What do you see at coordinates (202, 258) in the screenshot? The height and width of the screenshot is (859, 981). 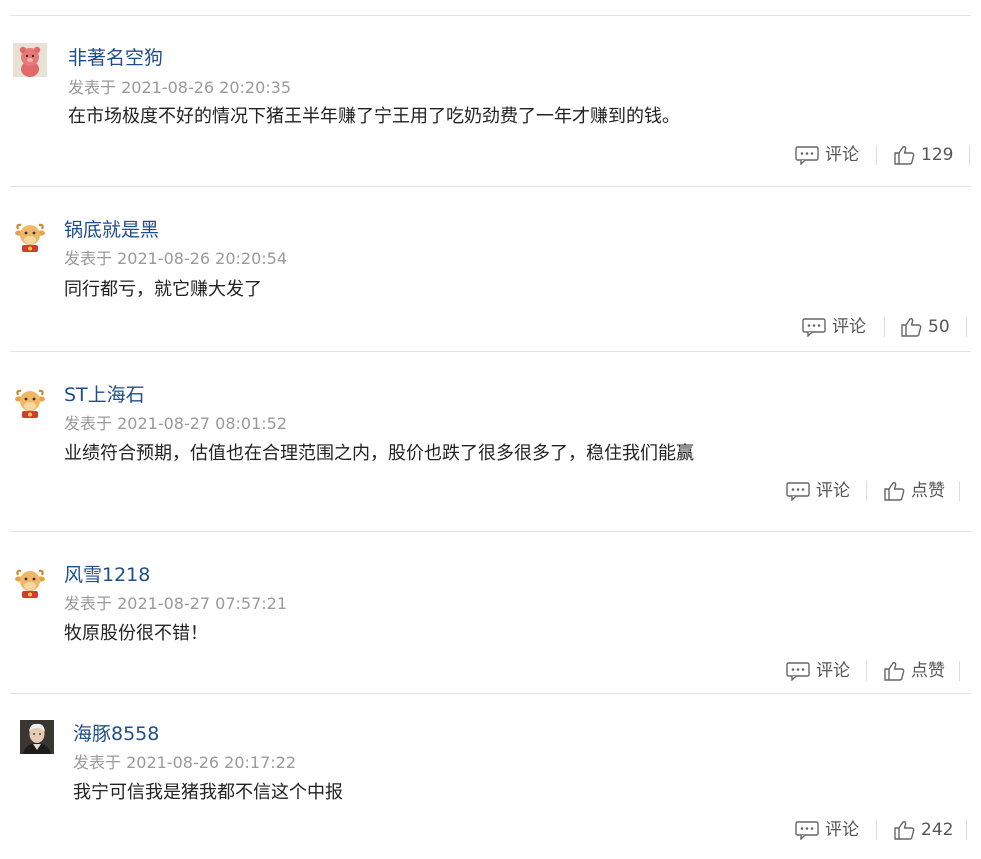 I see `time-value: 2021-08-26 20:20:54` at bounding box center [202, 258].